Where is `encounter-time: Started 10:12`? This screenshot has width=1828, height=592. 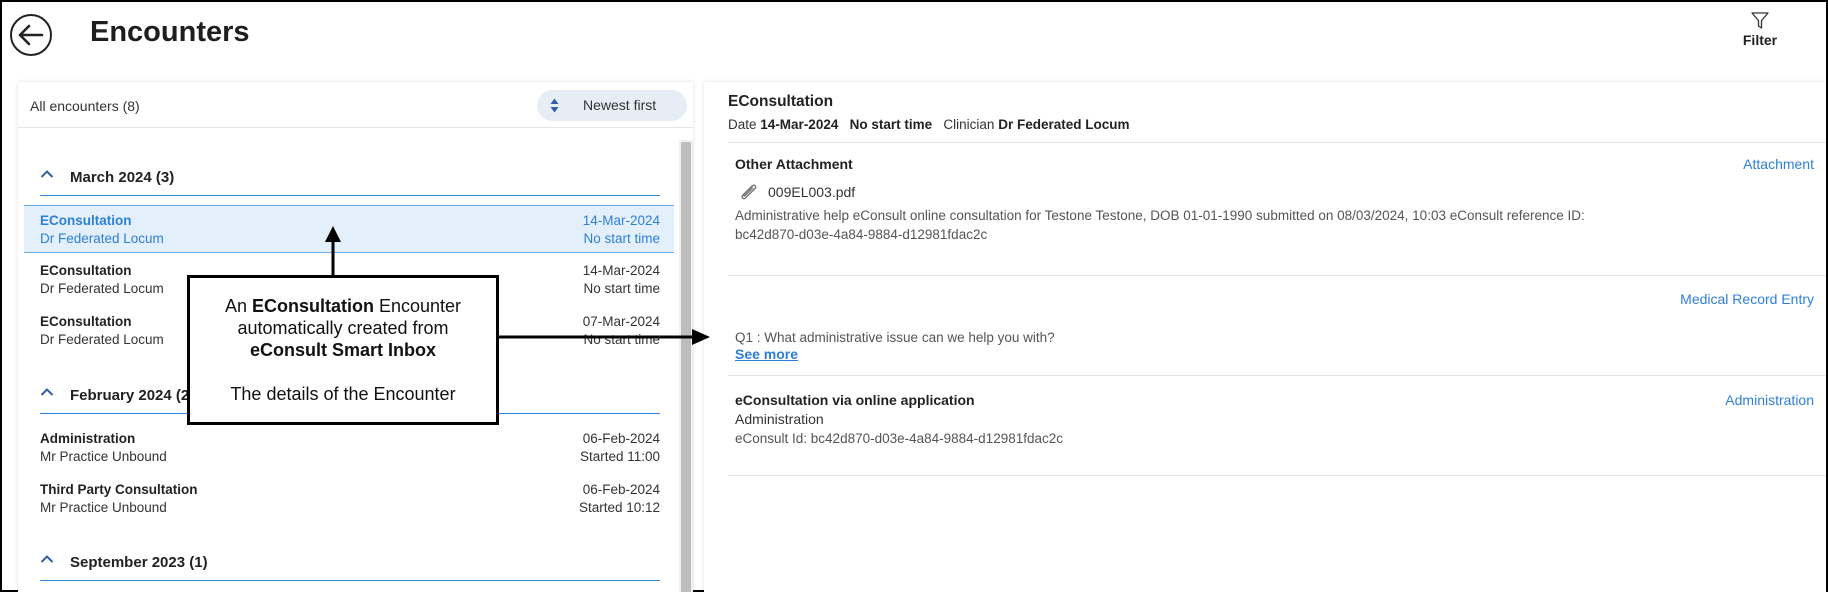 encounter-time: Started 10:12 is located at coordinates (619, 507).